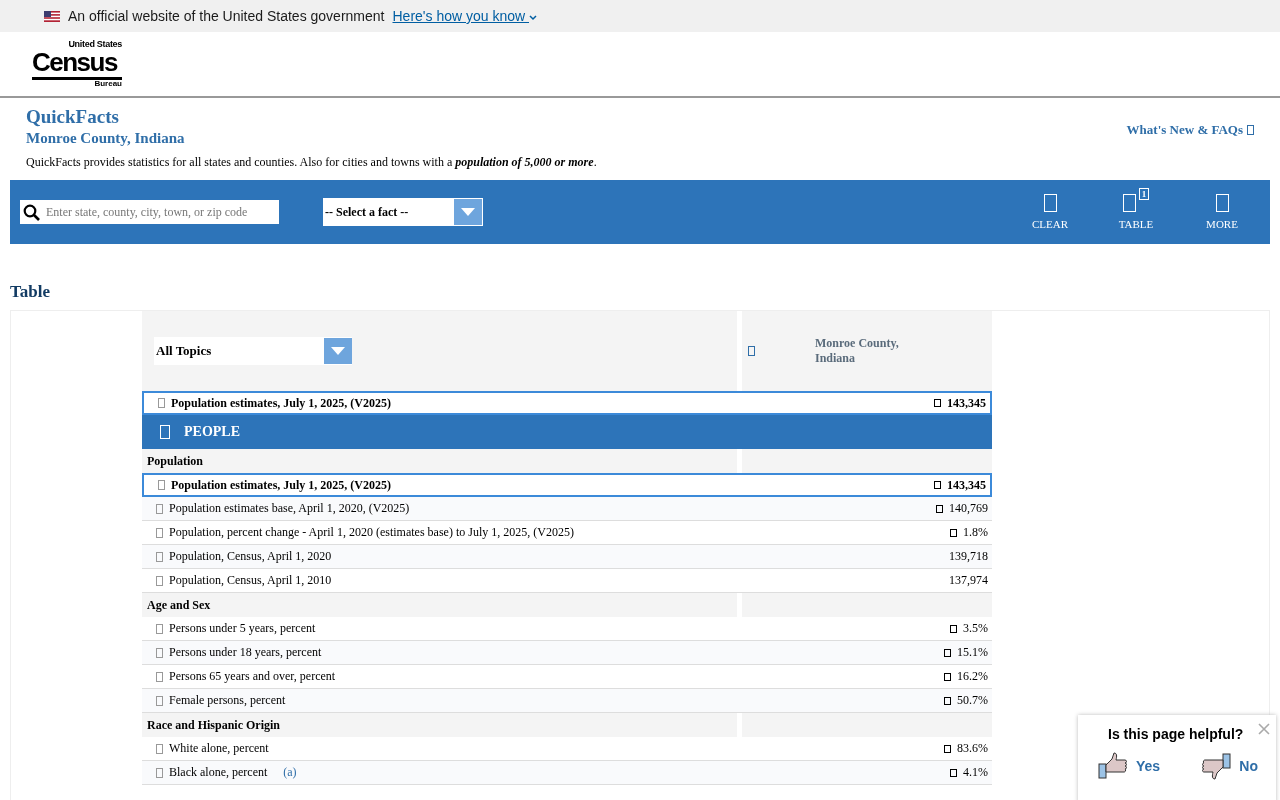 This screenshot has height=800, width=1280. What do you see at coordinates (464, 16) in the screenshot?
I see `how-you-know-link: Here's how you know` at bounding box center [464, 16].